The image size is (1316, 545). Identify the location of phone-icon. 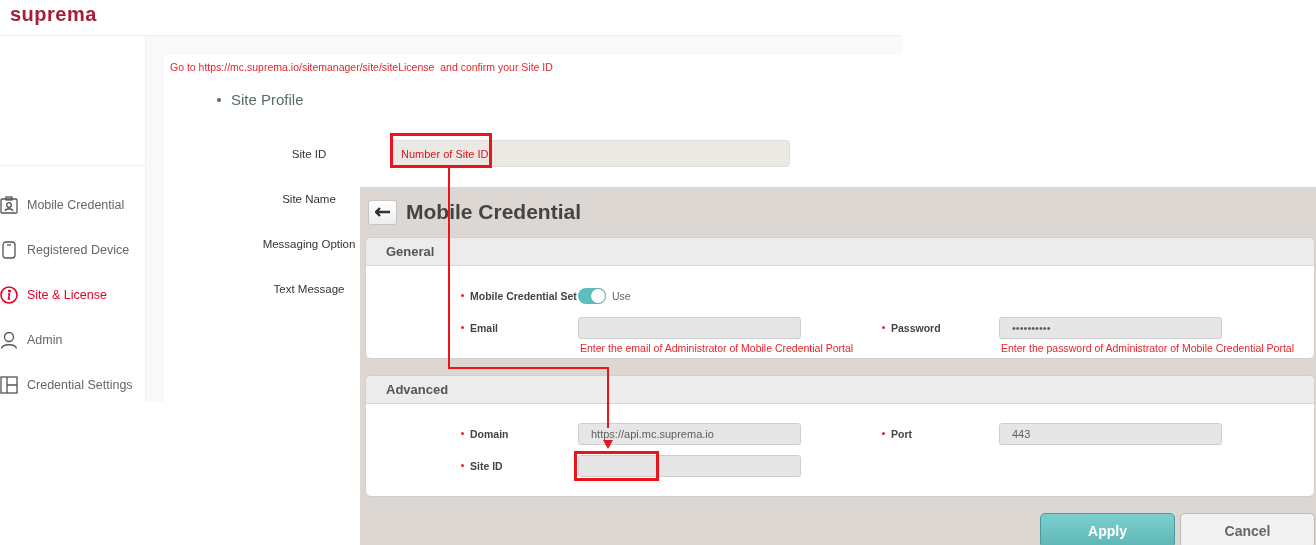
(9, 249).